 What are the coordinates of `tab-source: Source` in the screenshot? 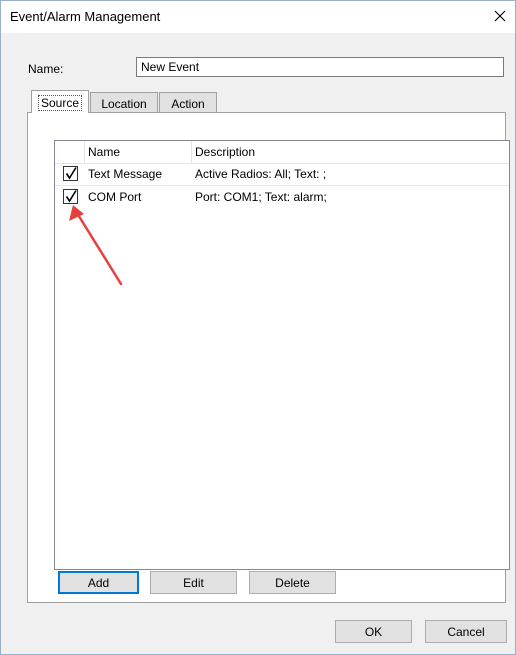 It's located at (60, 101).